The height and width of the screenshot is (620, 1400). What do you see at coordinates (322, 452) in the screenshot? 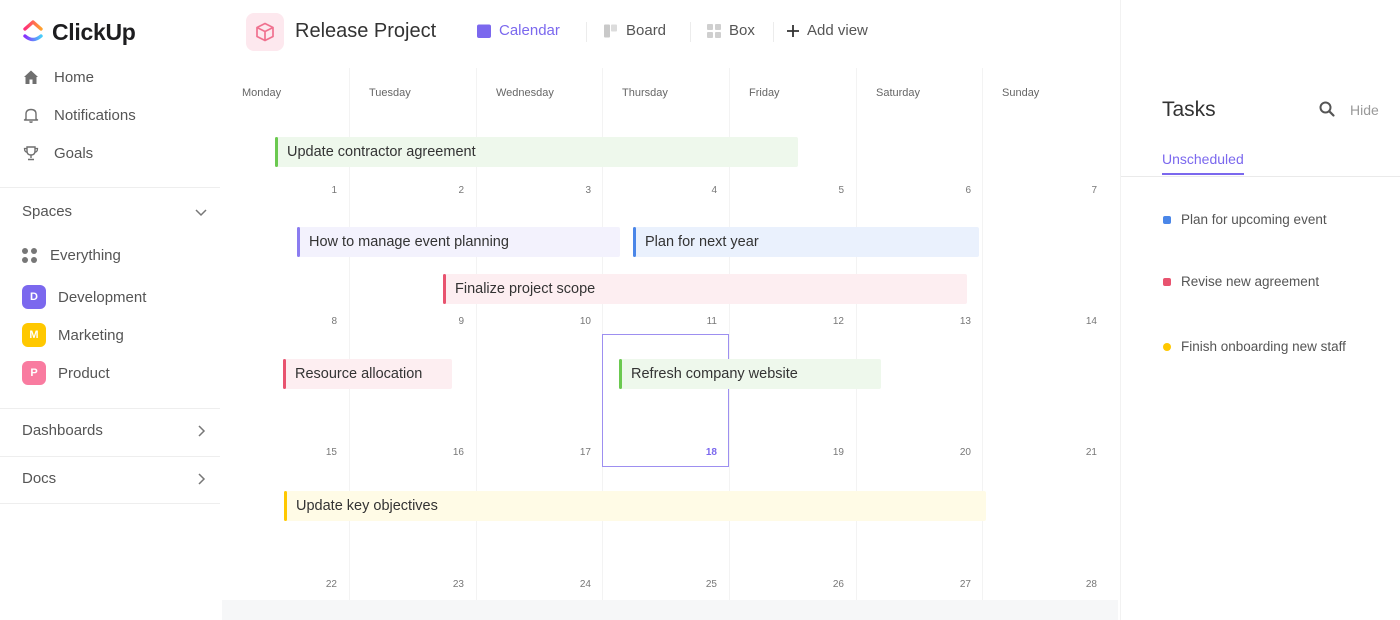
I see `date-number: 15` at bounding box center [322, 452].